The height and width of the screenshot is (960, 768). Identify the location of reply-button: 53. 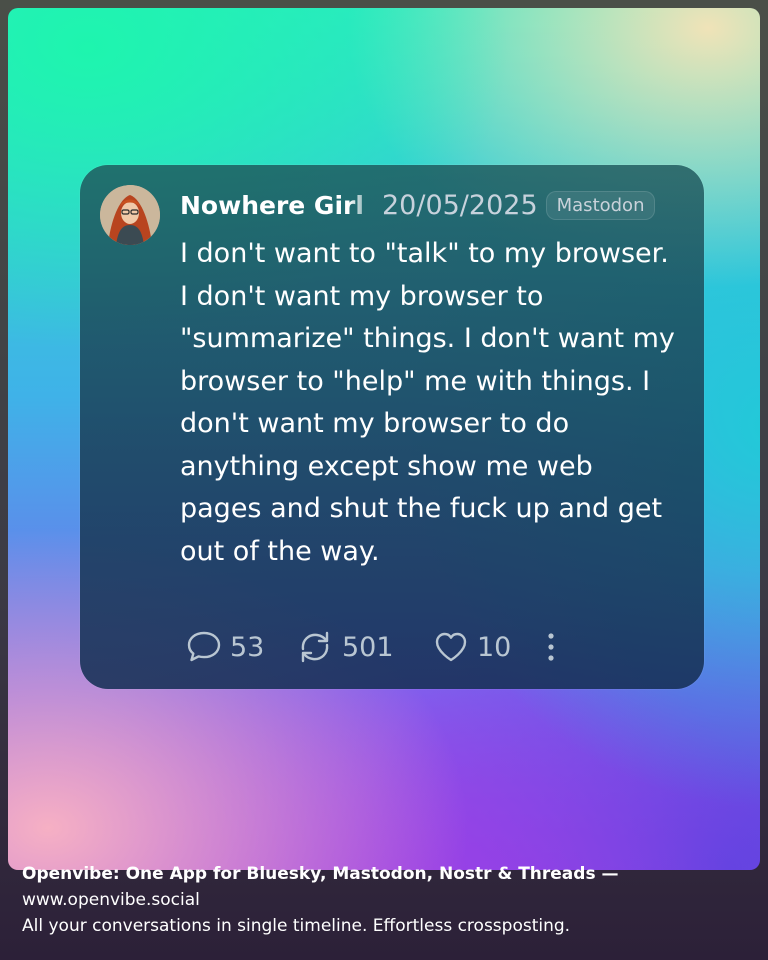
(241, 647).